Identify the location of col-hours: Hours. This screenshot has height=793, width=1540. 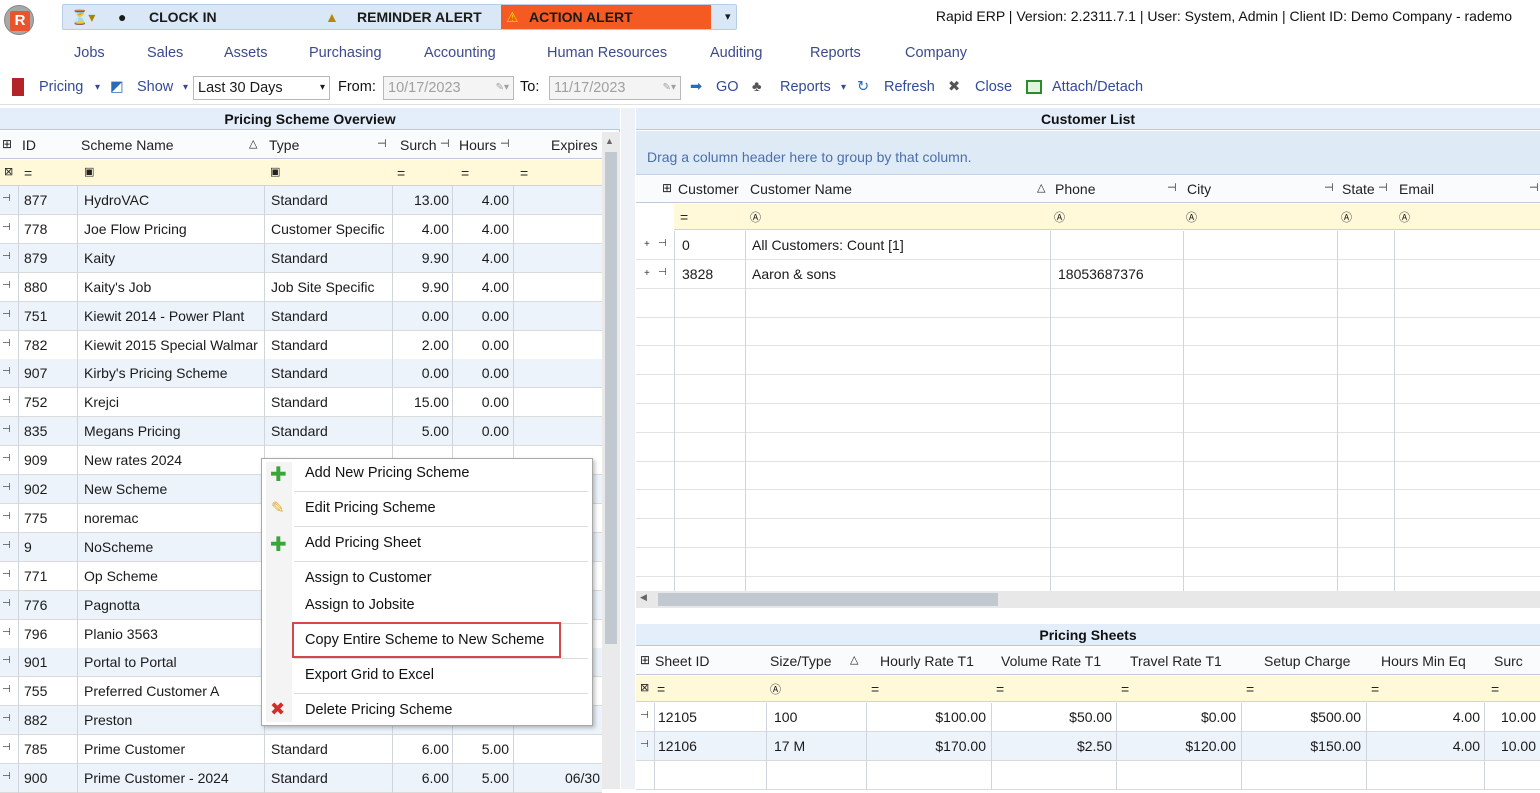
(477, 145).